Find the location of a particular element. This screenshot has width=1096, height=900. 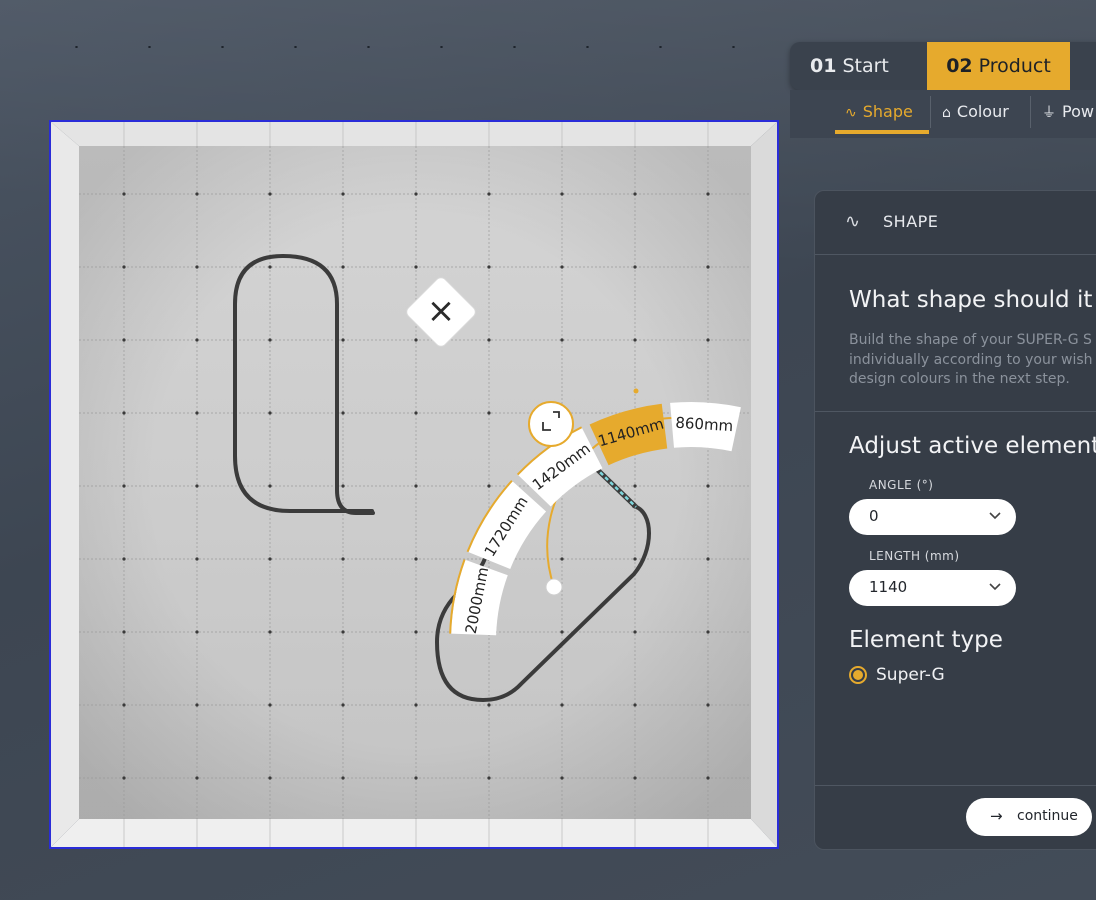

colour-icon: ⌂ is located at coordinates (946, 113).